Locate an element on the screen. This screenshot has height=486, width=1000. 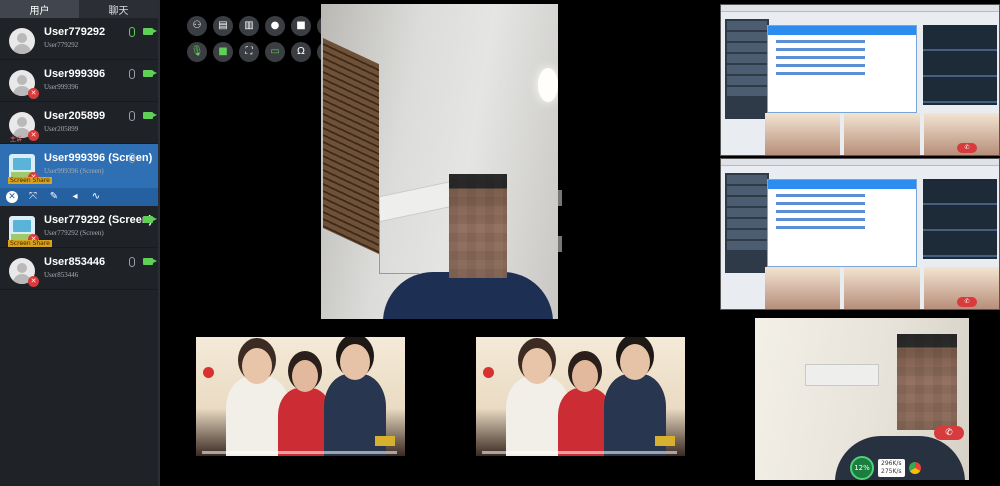
users-button: ⚇ is located at coordinates (197, 26).